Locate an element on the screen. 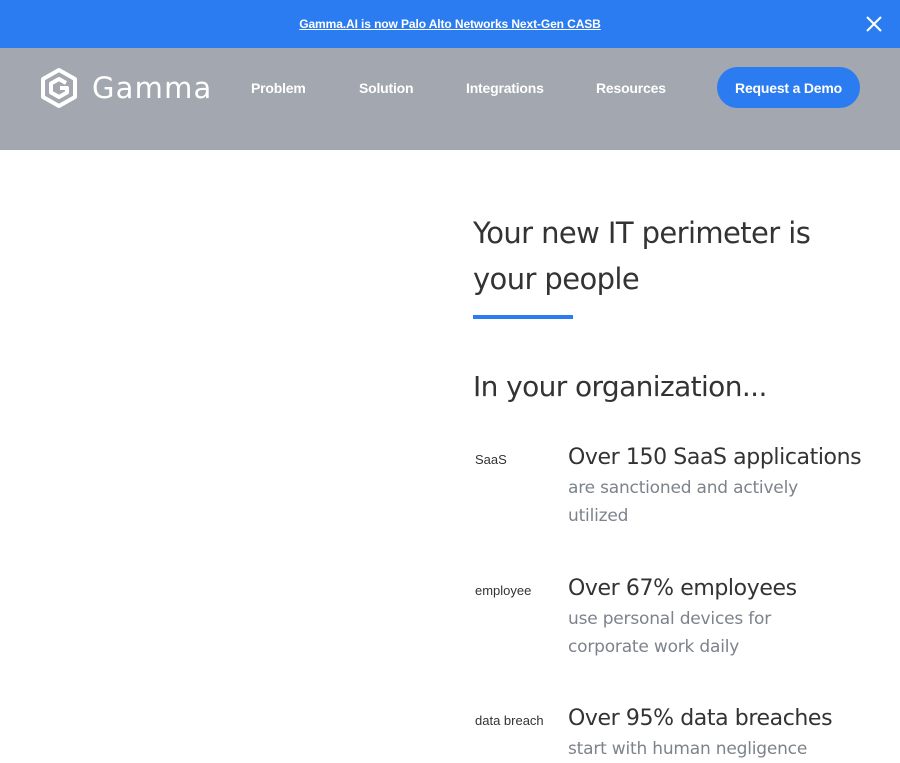 The width and height of the screenshot is (900, 763). saas-image: SaaS is located at coordinates (490, 459).